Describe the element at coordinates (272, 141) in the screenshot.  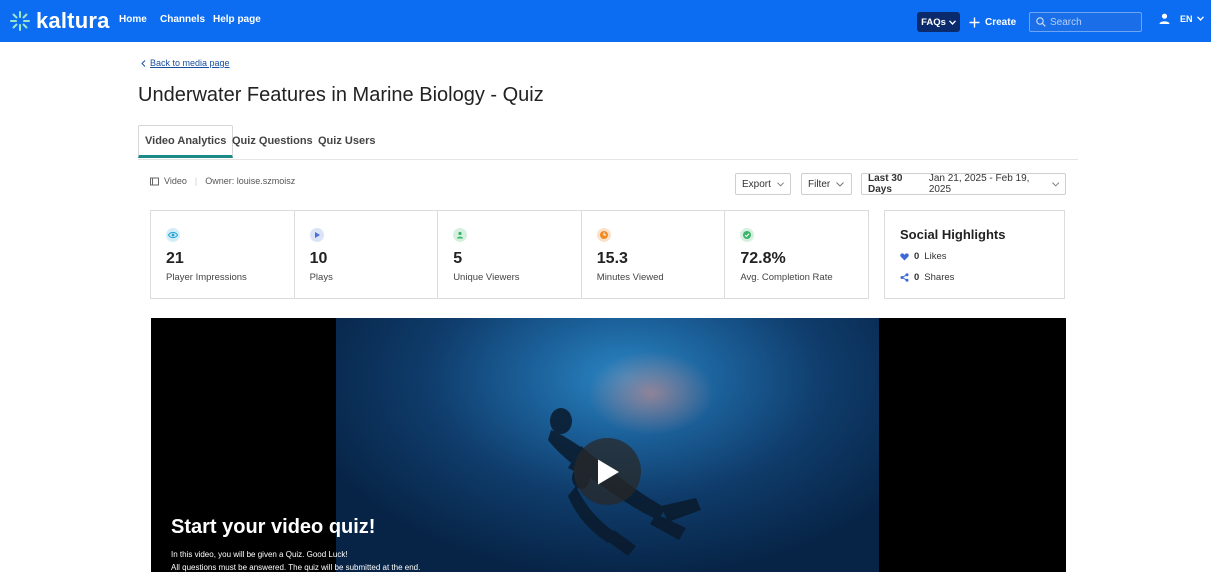
I see `tab-quiz-questions: Quiz Questions` at that location.